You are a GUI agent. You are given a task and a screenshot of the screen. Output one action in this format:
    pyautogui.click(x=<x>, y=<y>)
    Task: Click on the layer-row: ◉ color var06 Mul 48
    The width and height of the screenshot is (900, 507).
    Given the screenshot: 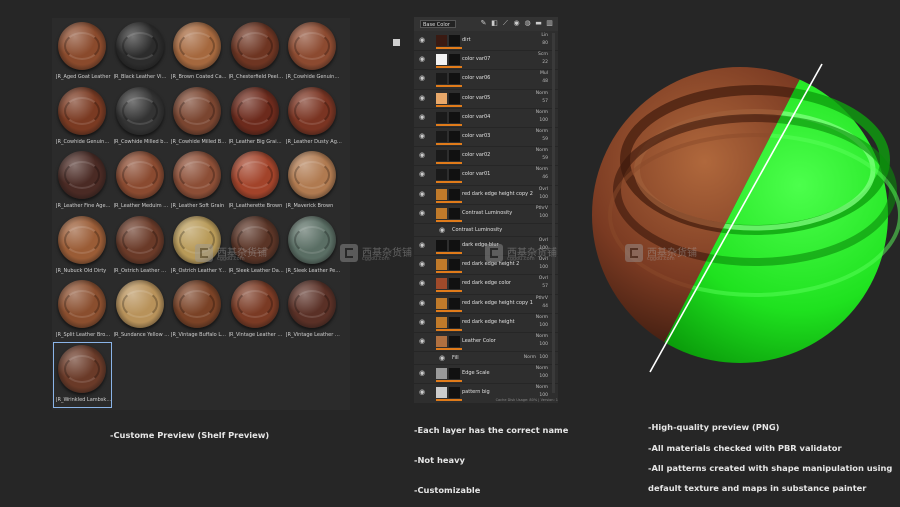 What is the action you would take?
    pyautogui.click(x=486, y=80)
    